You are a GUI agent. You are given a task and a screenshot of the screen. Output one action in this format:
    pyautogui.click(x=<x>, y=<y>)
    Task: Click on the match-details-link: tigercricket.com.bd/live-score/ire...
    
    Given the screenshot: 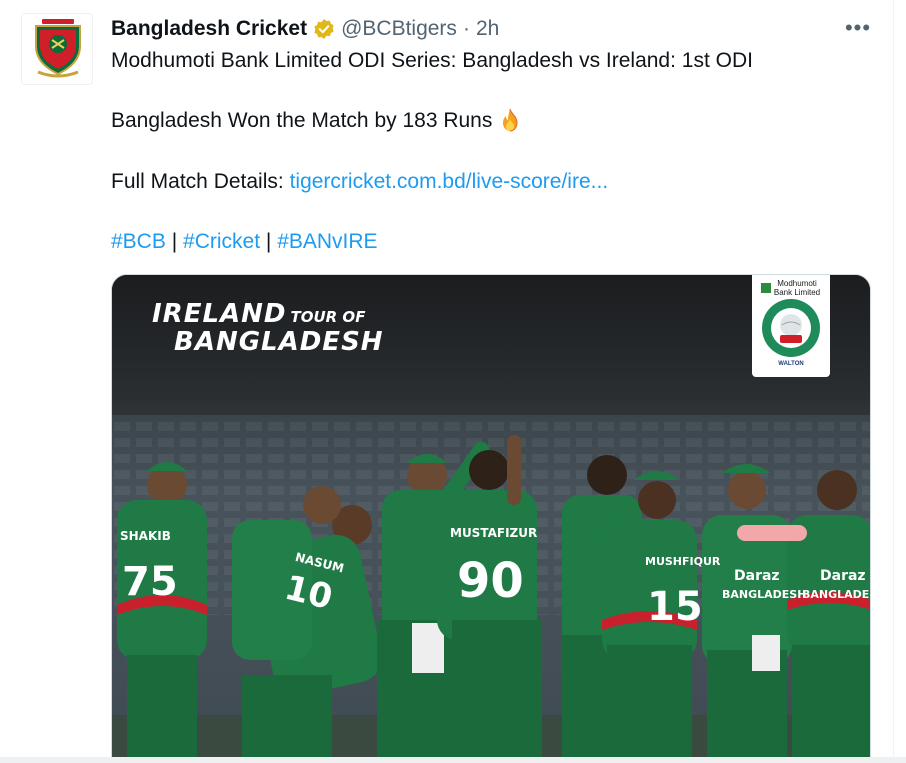 What is the action you would take?
    pyautogui.click(x=449, y=181)
    